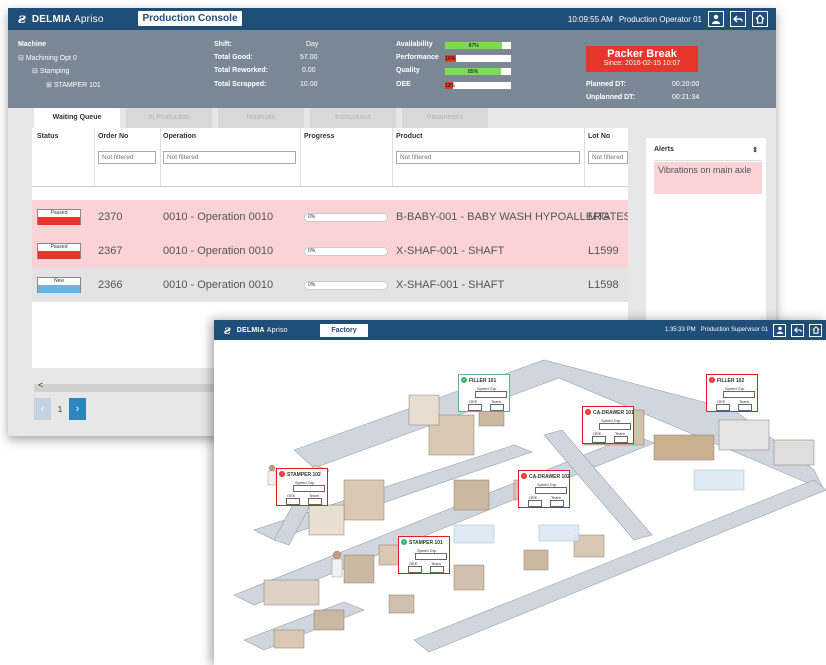 This screenshot has height=665, width=826. Describe the element at coordinates (417, 57) in the screenshot. I see `kpi-performance-label: Performance` at that location.